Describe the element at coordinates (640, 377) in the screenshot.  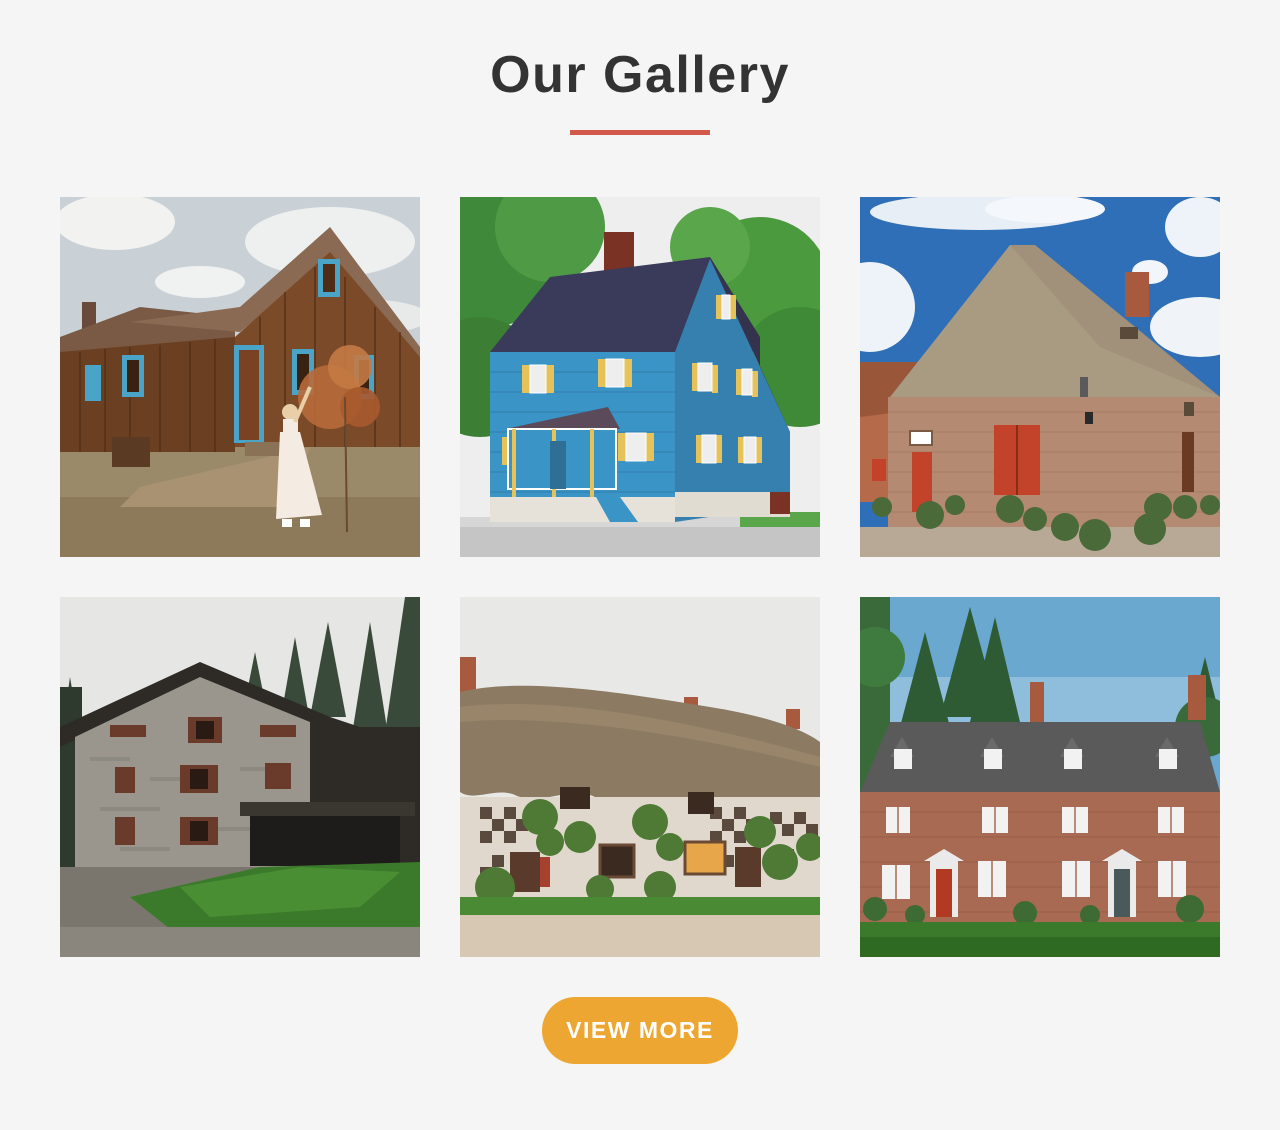
I see `gallery-photo-blue-house` at that location.